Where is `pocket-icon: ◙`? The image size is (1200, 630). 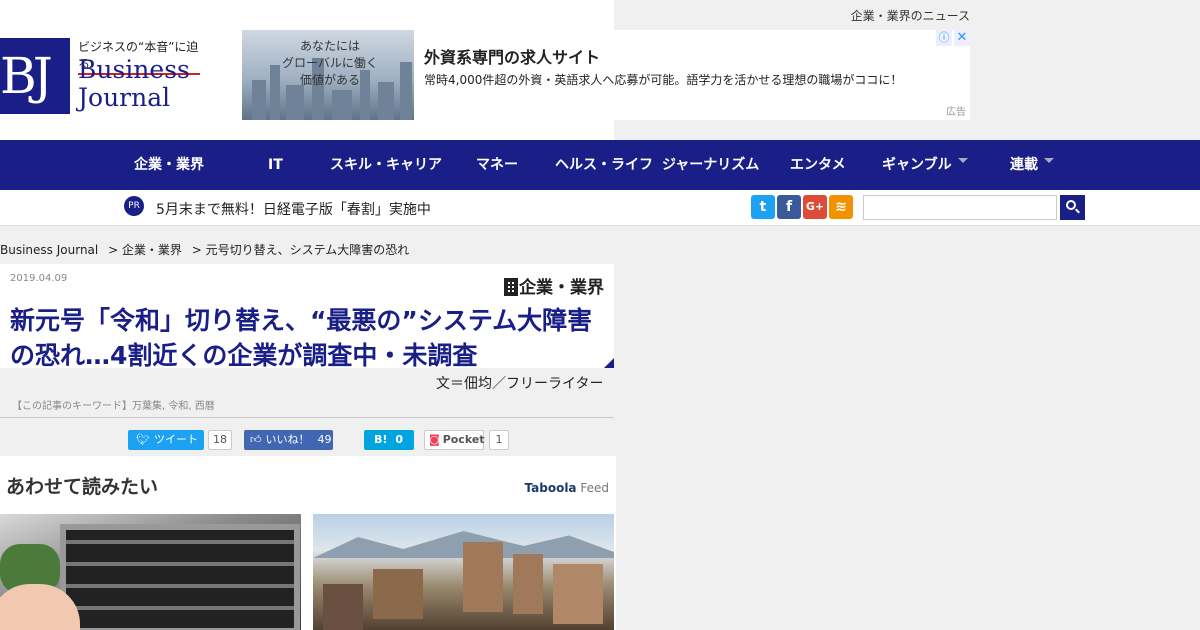 pocket-icon: ◙ is located at coordinates (434, 439).